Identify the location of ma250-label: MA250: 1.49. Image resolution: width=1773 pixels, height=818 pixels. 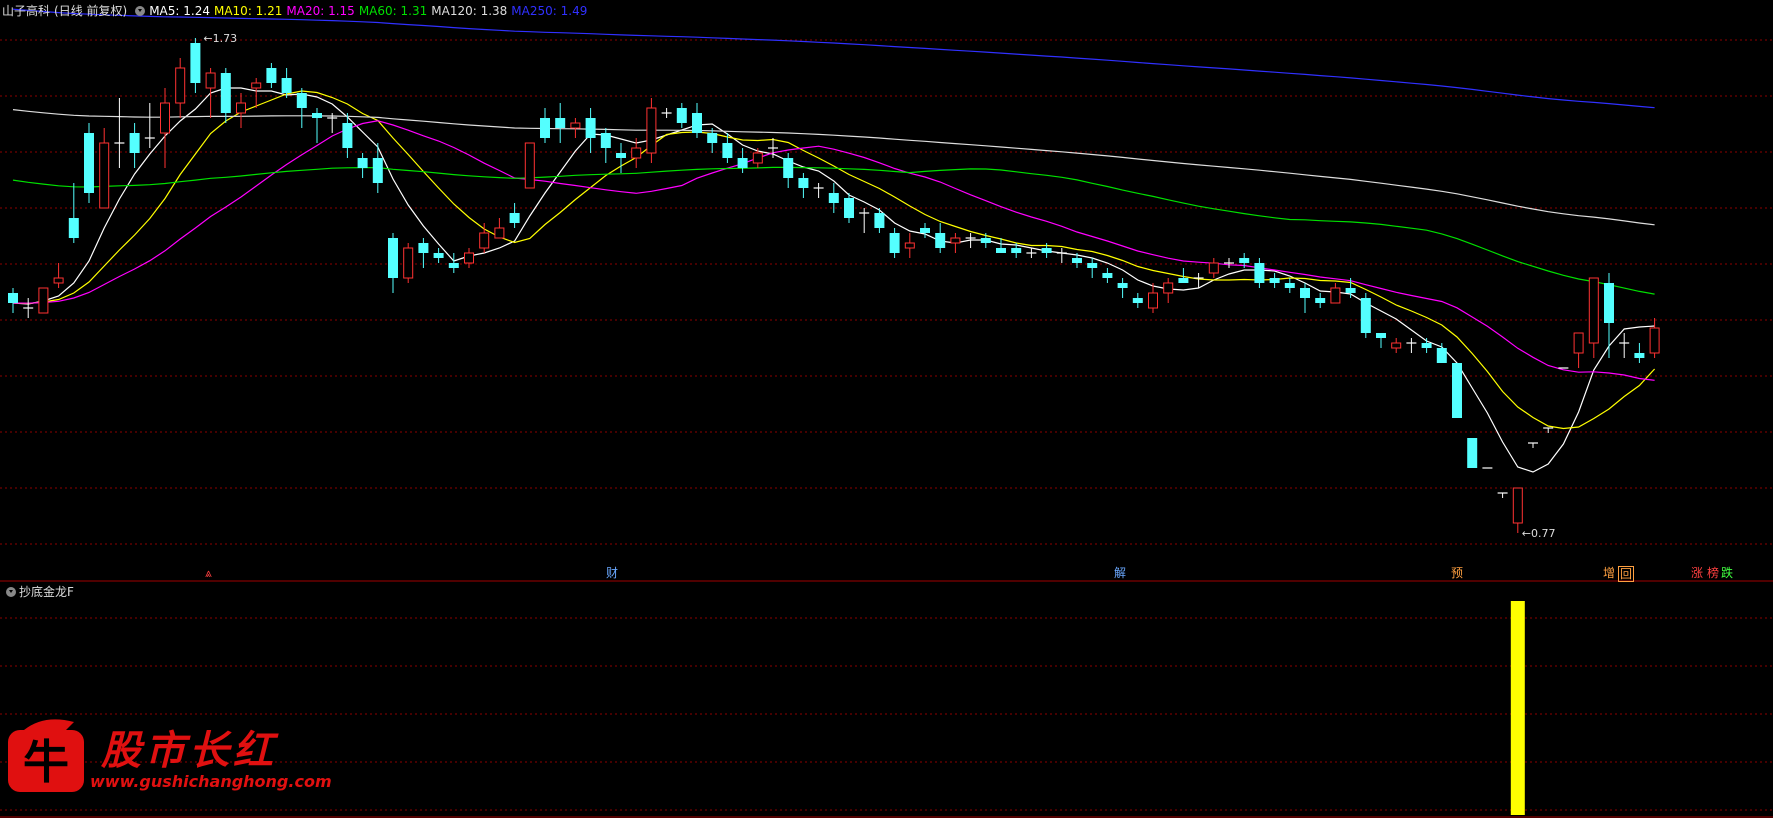
(549, 11).